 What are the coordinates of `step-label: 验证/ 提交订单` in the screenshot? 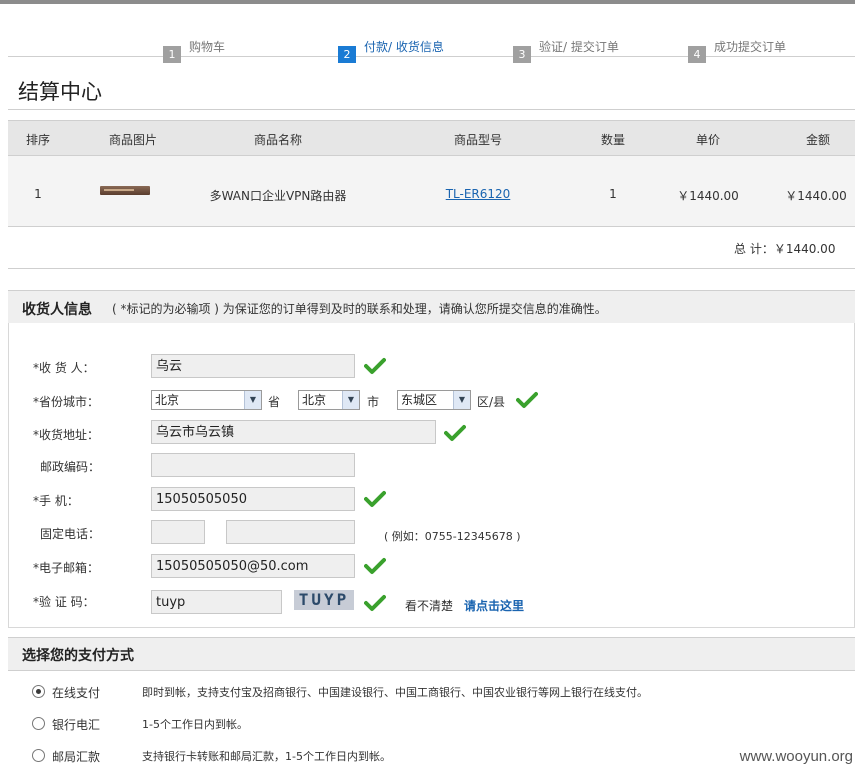 It's located at (579, 47).